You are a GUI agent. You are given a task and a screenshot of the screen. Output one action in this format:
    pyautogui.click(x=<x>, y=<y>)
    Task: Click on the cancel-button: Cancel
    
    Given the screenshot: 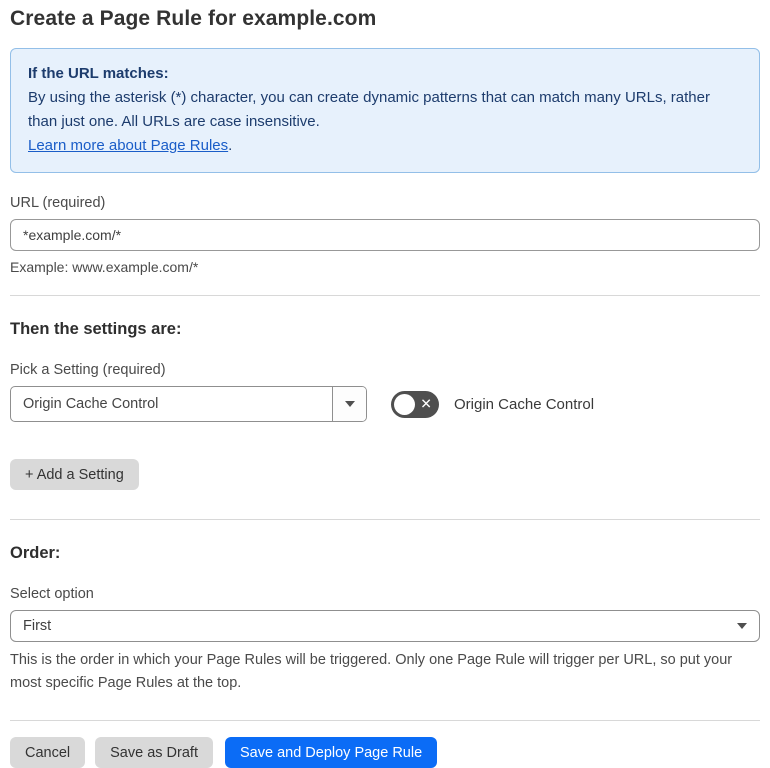 What is the action you would take?
    pyautogui.click(x=48, y=752)
    